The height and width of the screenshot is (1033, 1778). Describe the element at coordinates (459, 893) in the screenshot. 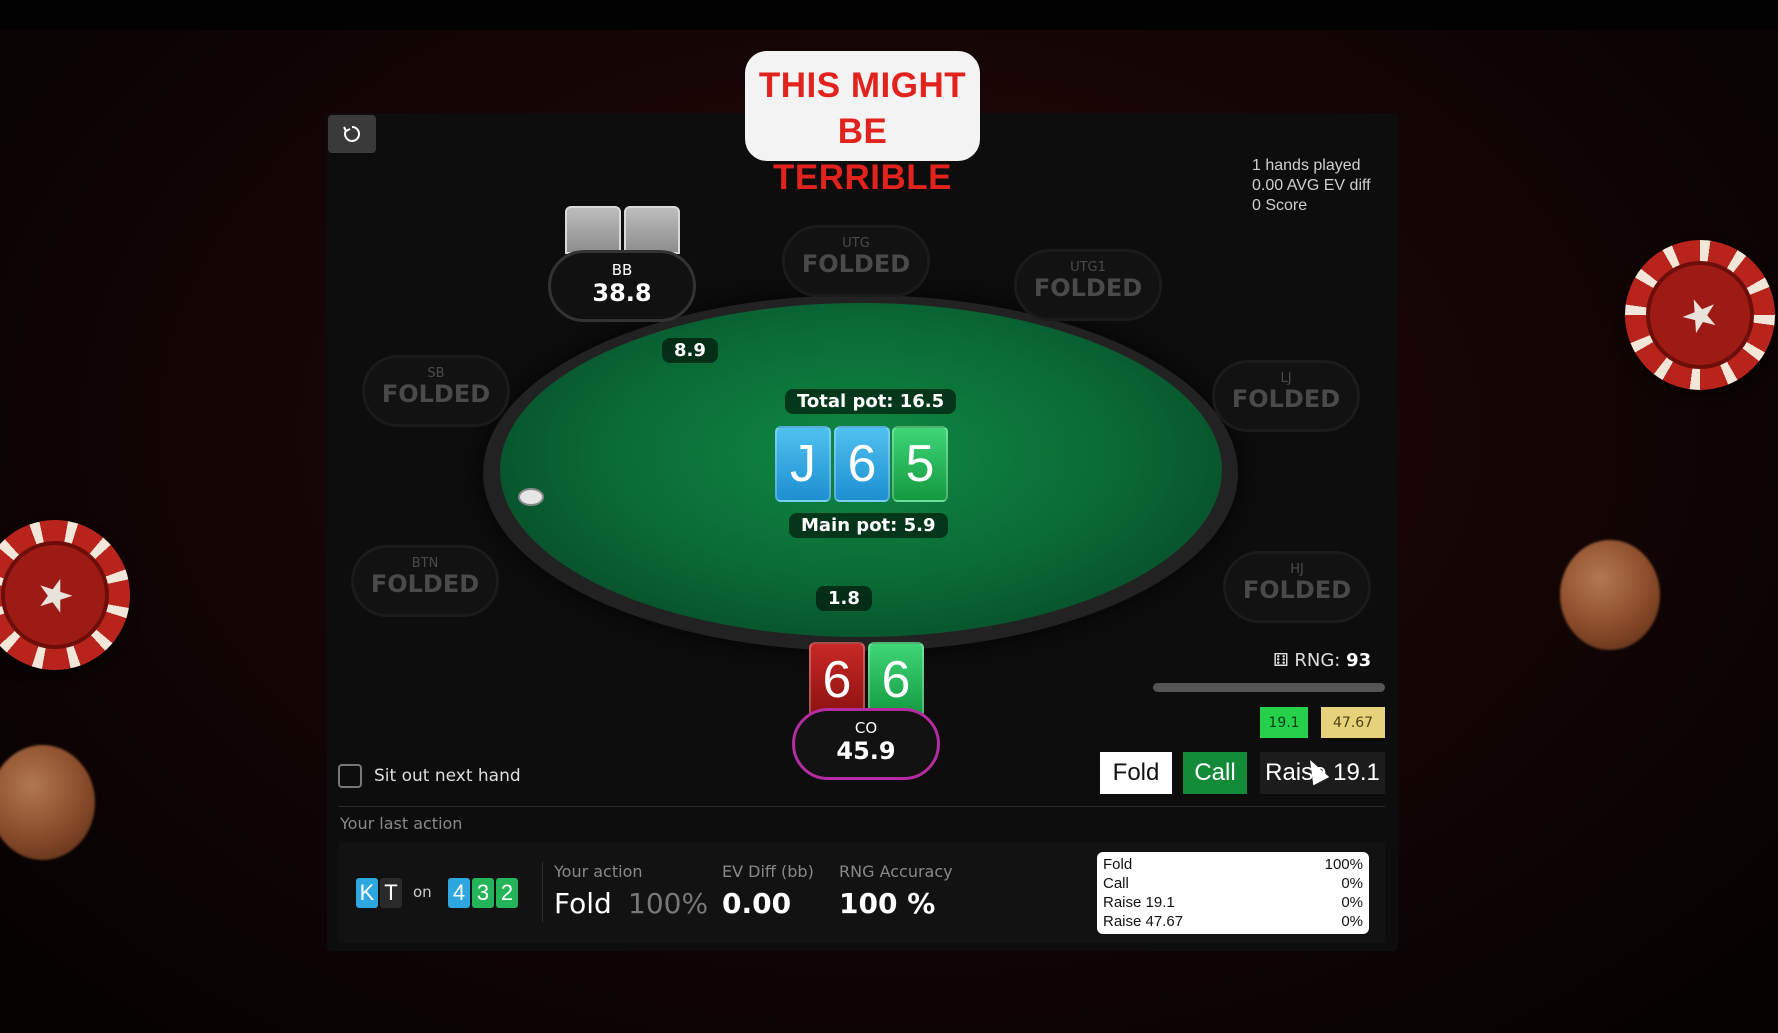

I see `last-board-card: 4` at that location.